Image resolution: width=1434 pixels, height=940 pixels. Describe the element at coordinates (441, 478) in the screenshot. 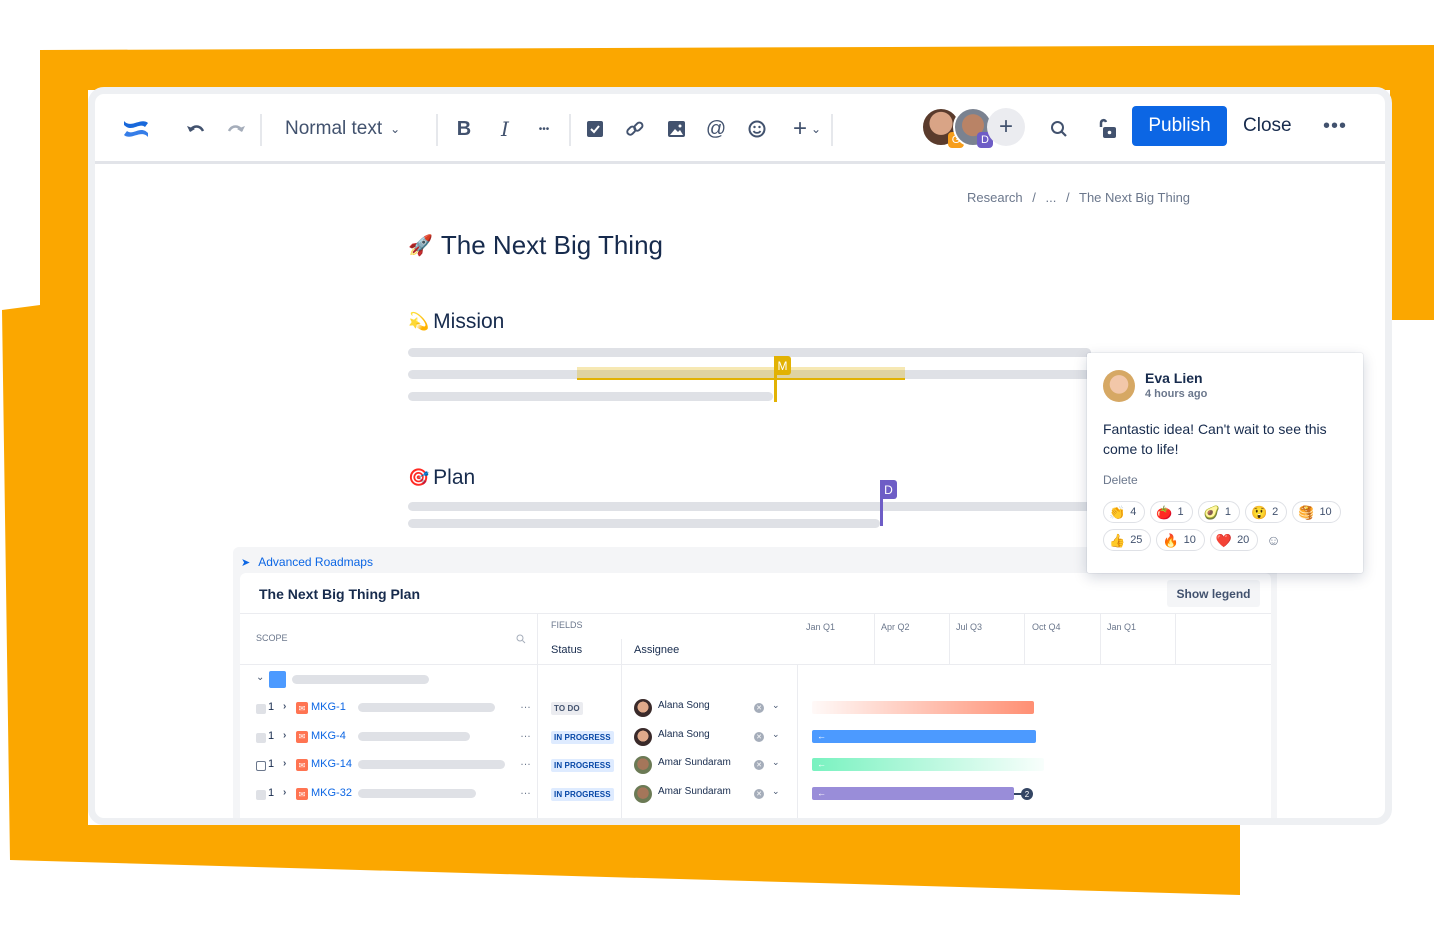

I see `heading-plan: 🎯 Plan` at that location.